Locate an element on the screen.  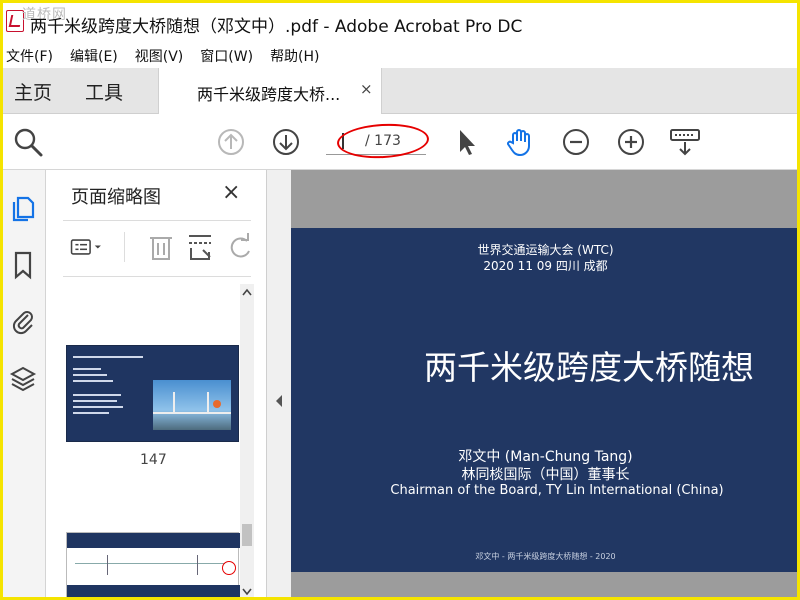
rotate-page-icon is located at coordinates (240, 247).